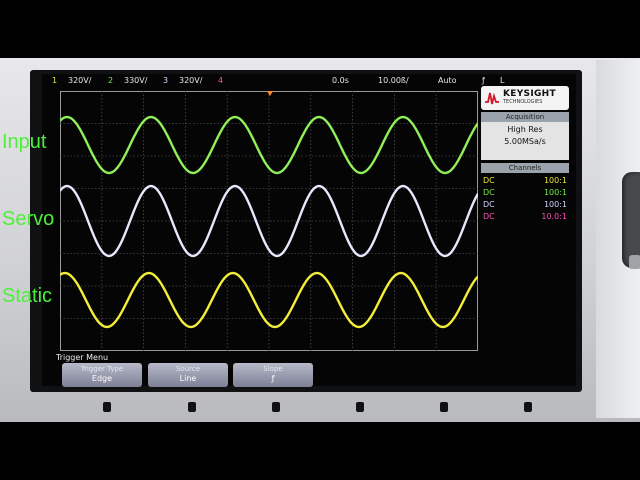 This screenshot has height=480, width=640. Describe the element at coordinates (525, 168) in the screenshot. I see `channels-header: Channels` at that location.